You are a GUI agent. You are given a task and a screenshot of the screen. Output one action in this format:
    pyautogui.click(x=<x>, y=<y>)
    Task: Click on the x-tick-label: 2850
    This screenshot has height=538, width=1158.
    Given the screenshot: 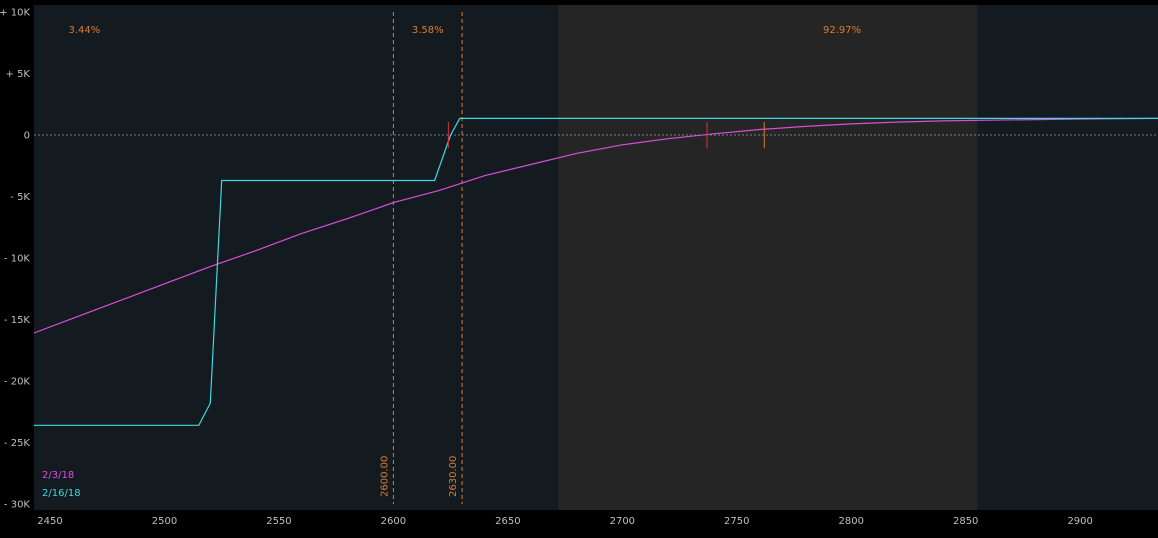 What is the action you would take?
    pyautogui.click(x=965, y=521)
    